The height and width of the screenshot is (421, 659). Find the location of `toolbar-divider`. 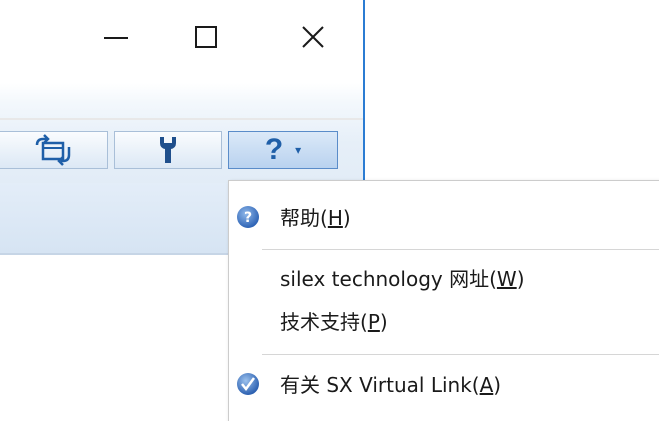

toolbar-divider is located at coordinates (181, 119).